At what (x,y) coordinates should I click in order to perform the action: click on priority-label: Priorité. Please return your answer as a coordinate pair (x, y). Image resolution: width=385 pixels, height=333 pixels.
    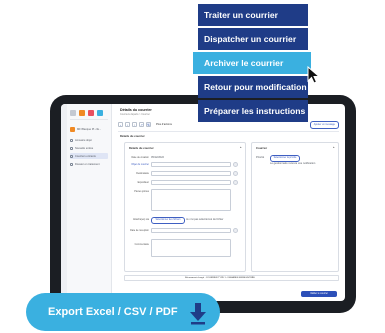
    Looking at the image, I should click on (260, 157).